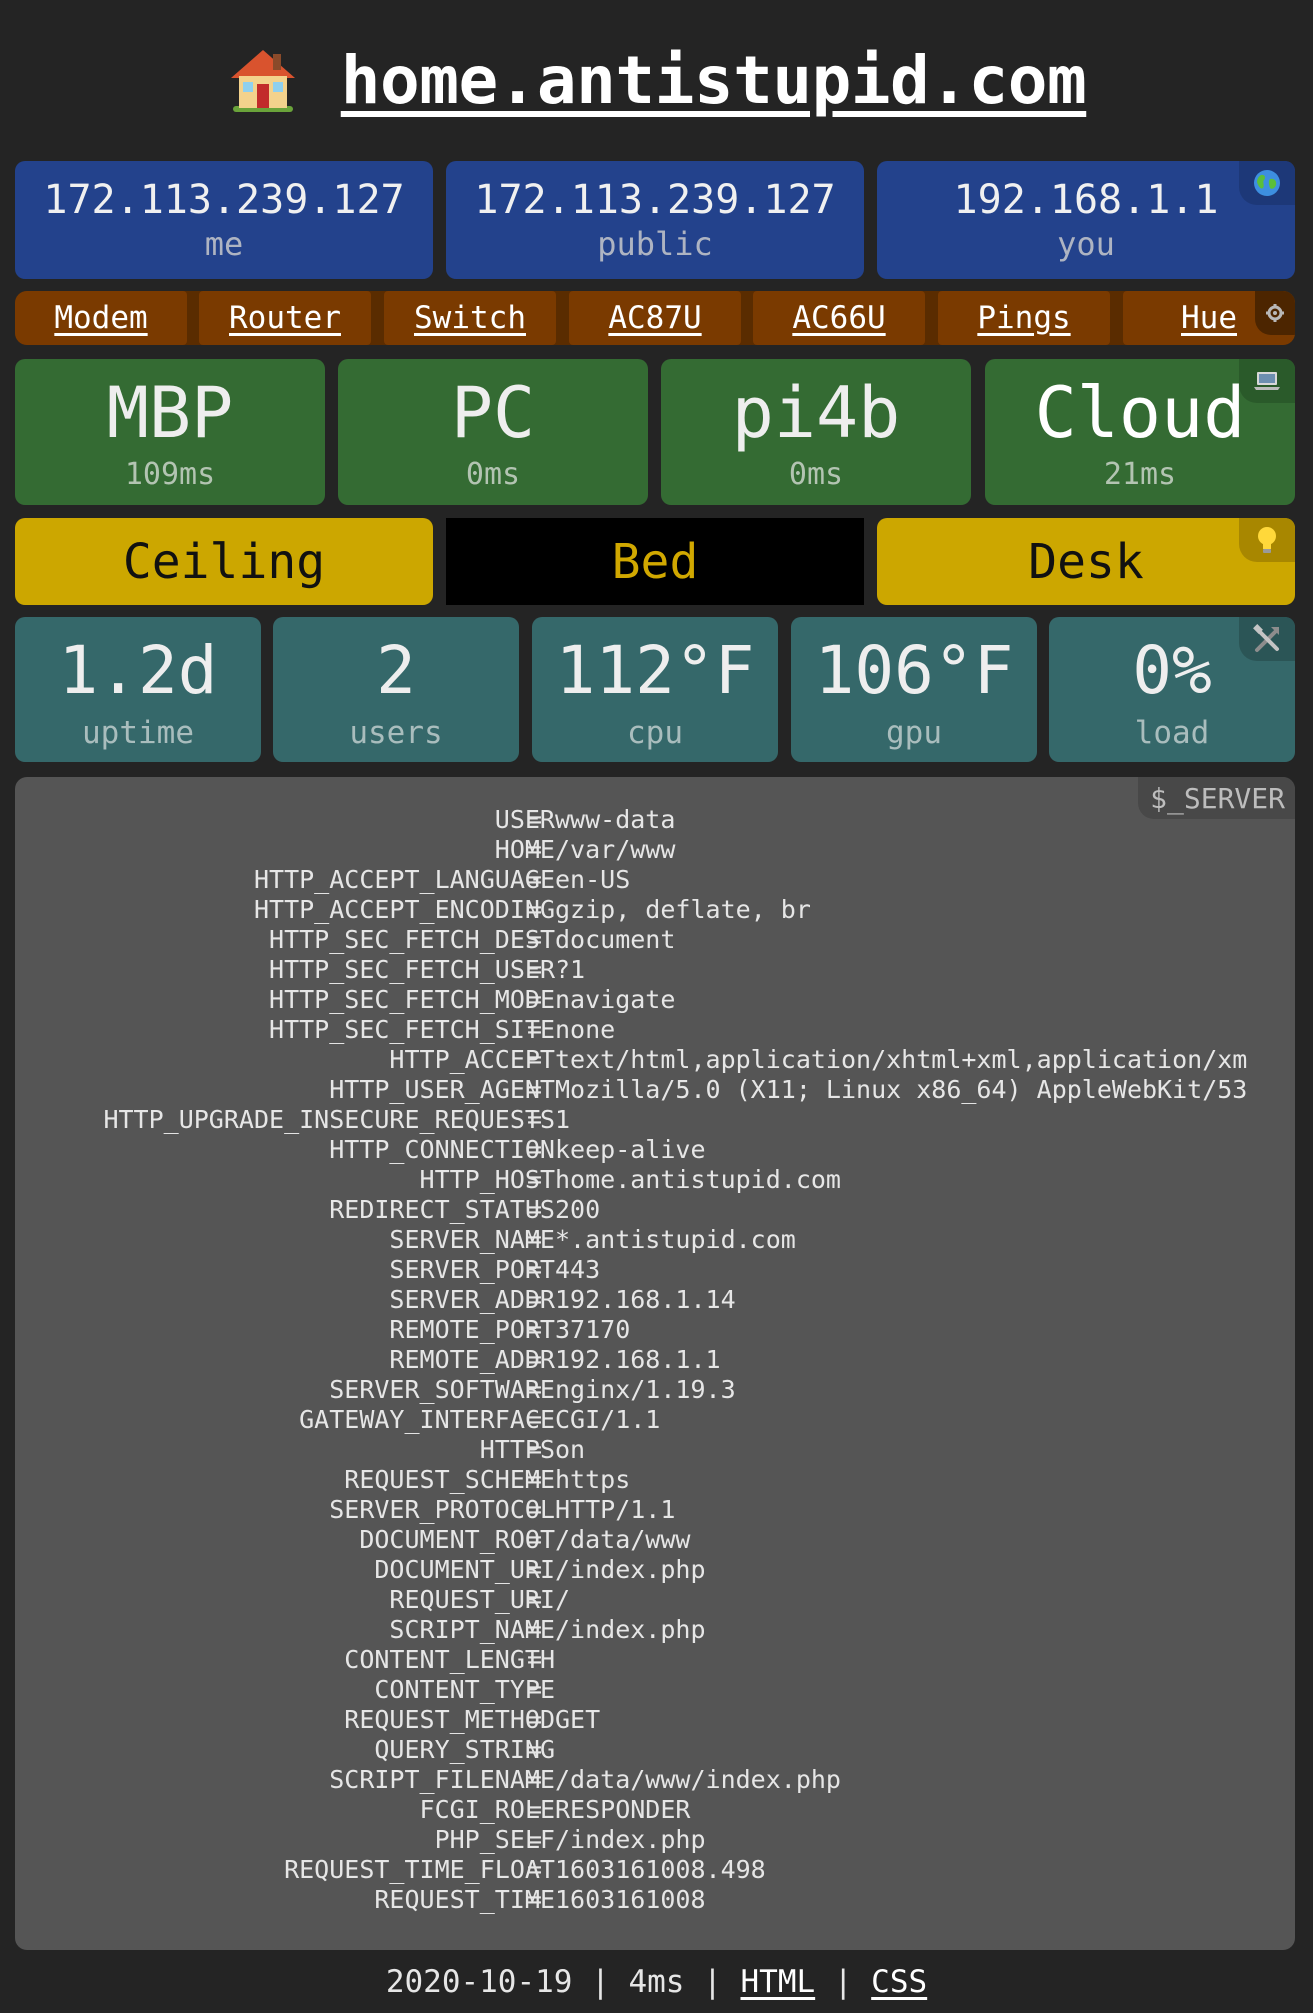  I want to click on stat-users: 2 users, so click(396, 689).